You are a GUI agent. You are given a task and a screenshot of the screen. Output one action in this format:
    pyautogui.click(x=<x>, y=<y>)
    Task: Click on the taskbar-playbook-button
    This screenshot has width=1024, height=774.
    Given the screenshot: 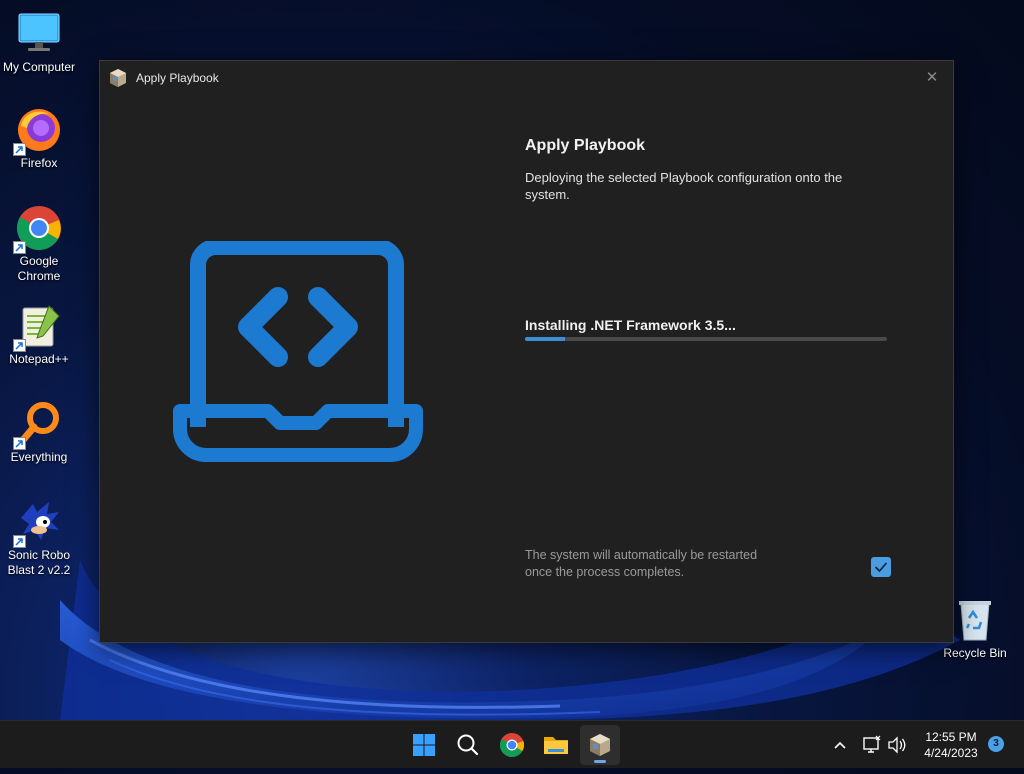 What is the action you would take?
    pyautogui.click(x=600, y=745)
    